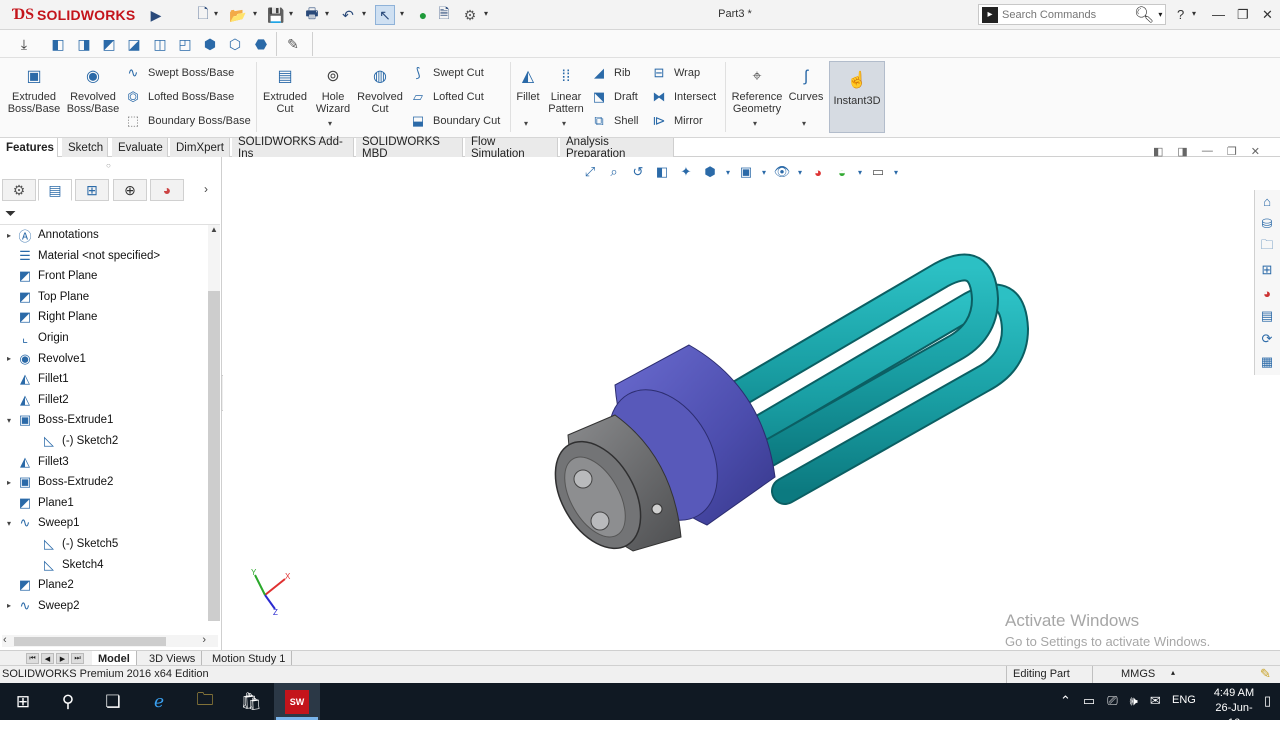  I want to click on tree-filter-bar: ⏷, so click(110, 214).